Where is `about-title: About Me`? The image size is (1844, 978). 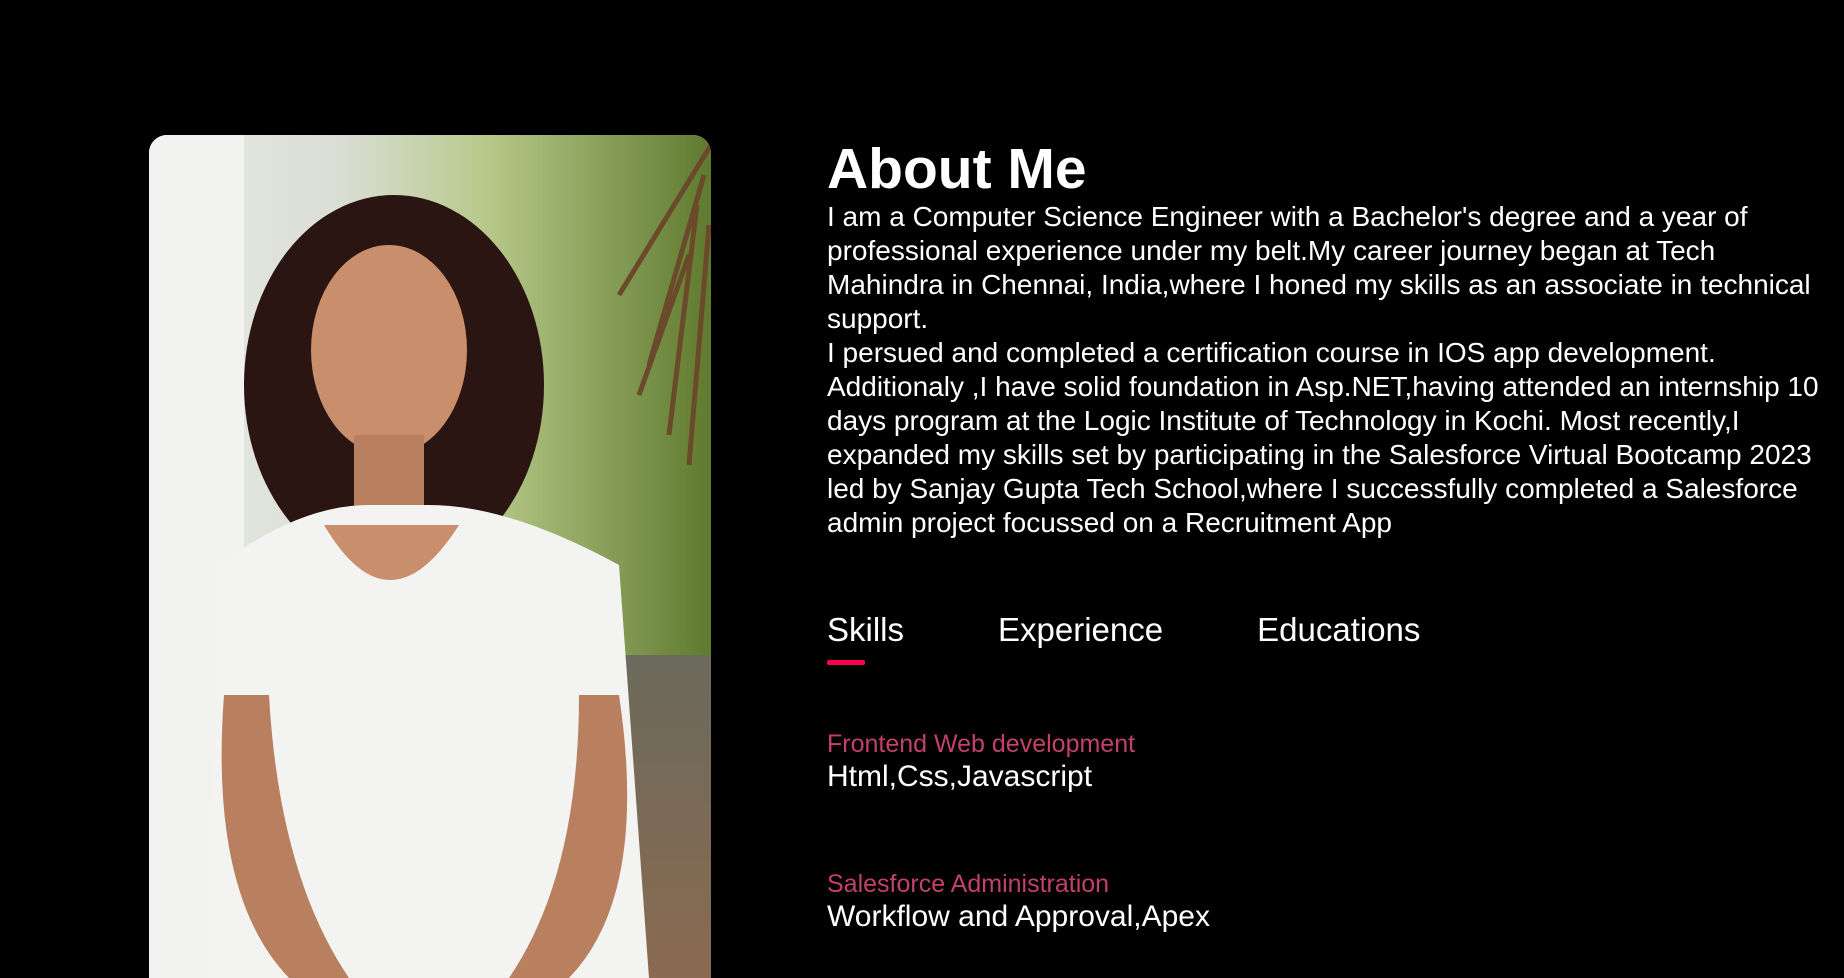
about-title: About Me is located at coordinates (957, 169).